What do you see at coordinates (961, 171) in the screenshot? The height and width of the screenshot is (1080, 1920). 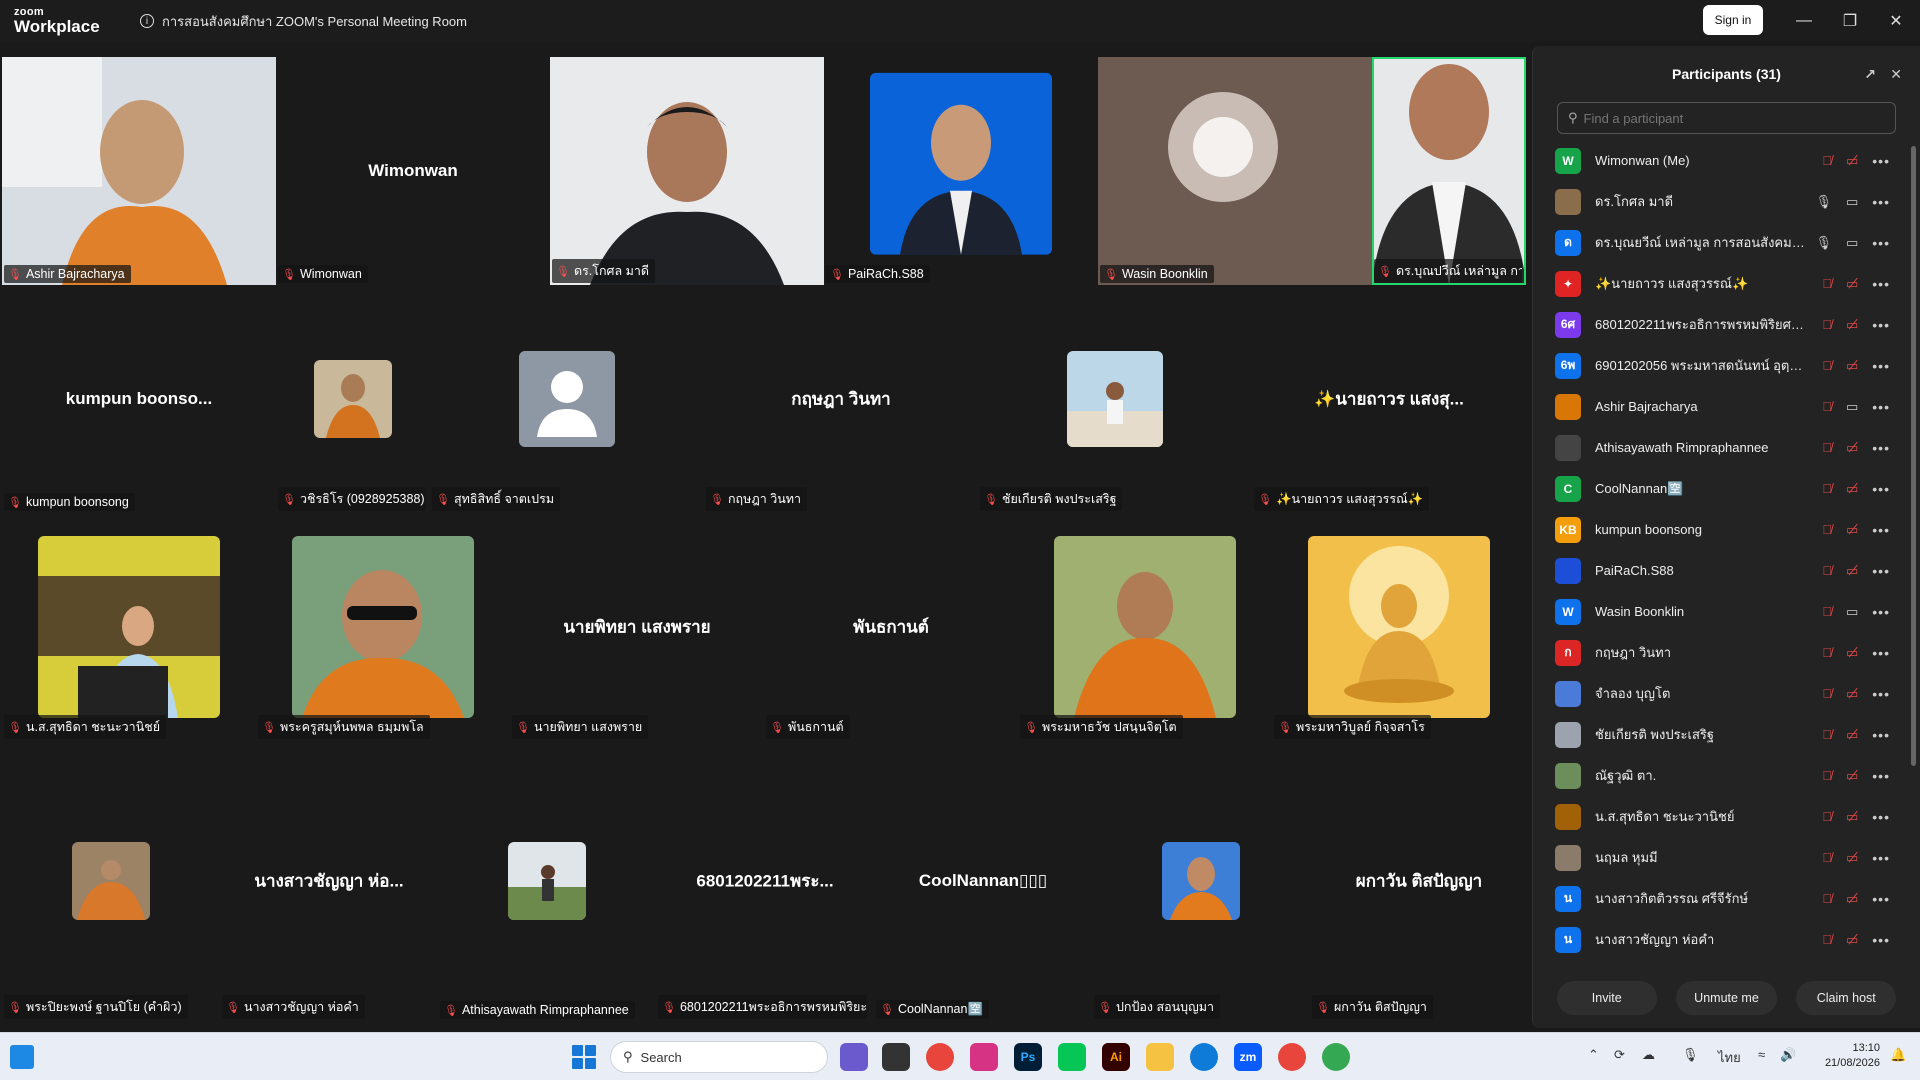 I see `video-tile: 🎙 PaiRaCh.S88` at bounding box center [961, 171].